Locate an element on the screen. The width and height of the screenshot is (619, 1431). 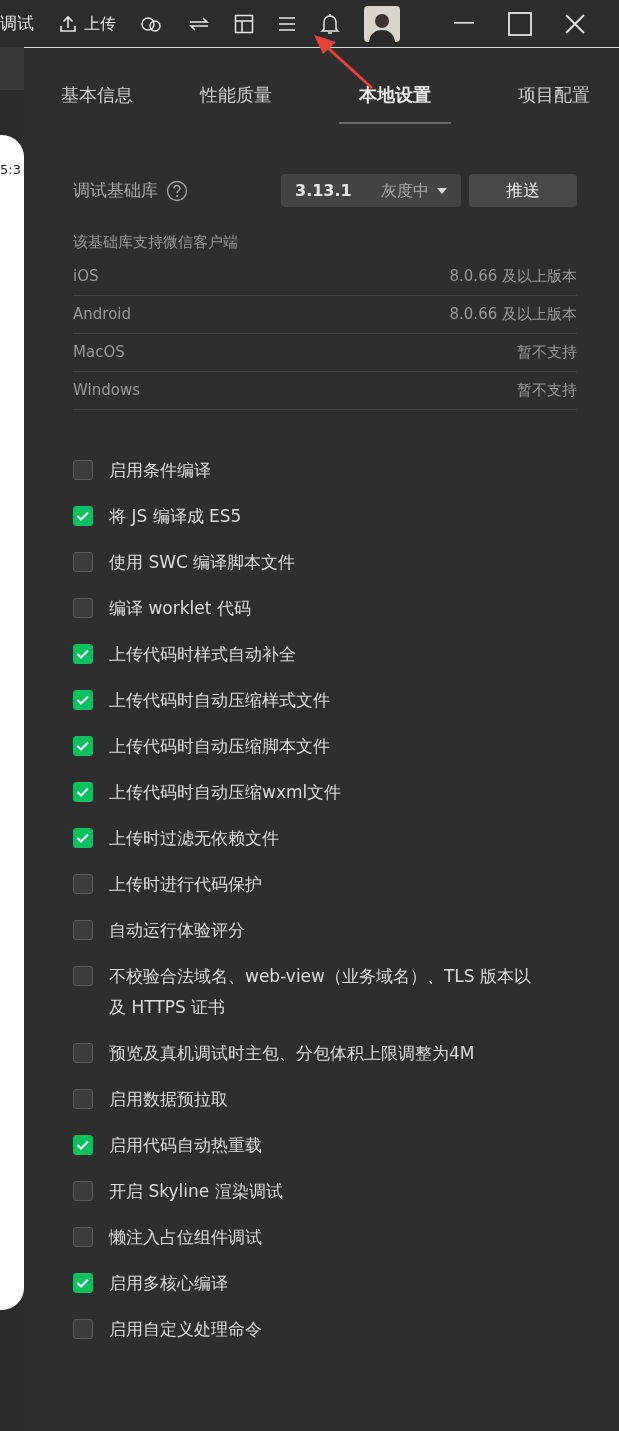
bell-icon is located at coordinates (330, 23).